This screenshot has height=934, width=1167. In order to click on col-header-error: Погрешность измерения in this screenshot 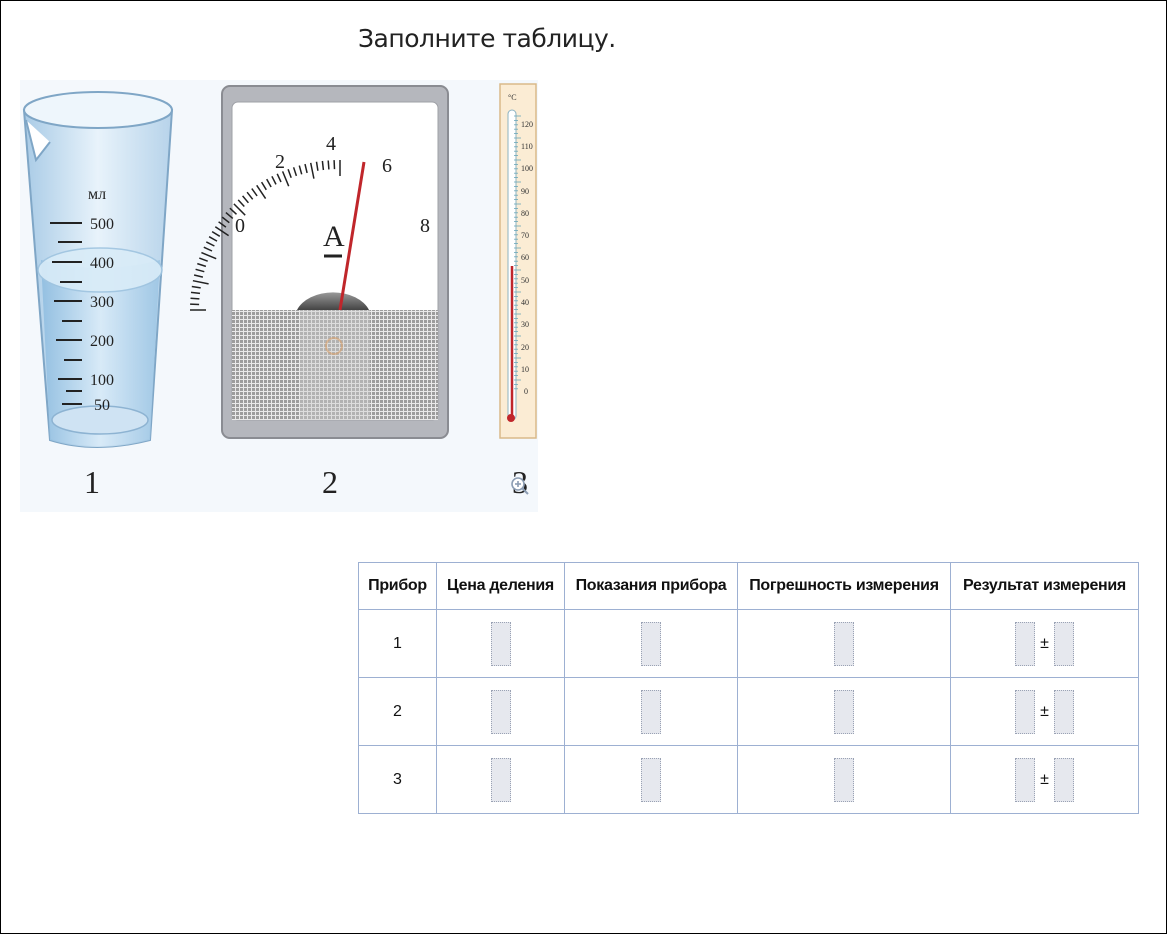, I will do `click(844, 586)`.